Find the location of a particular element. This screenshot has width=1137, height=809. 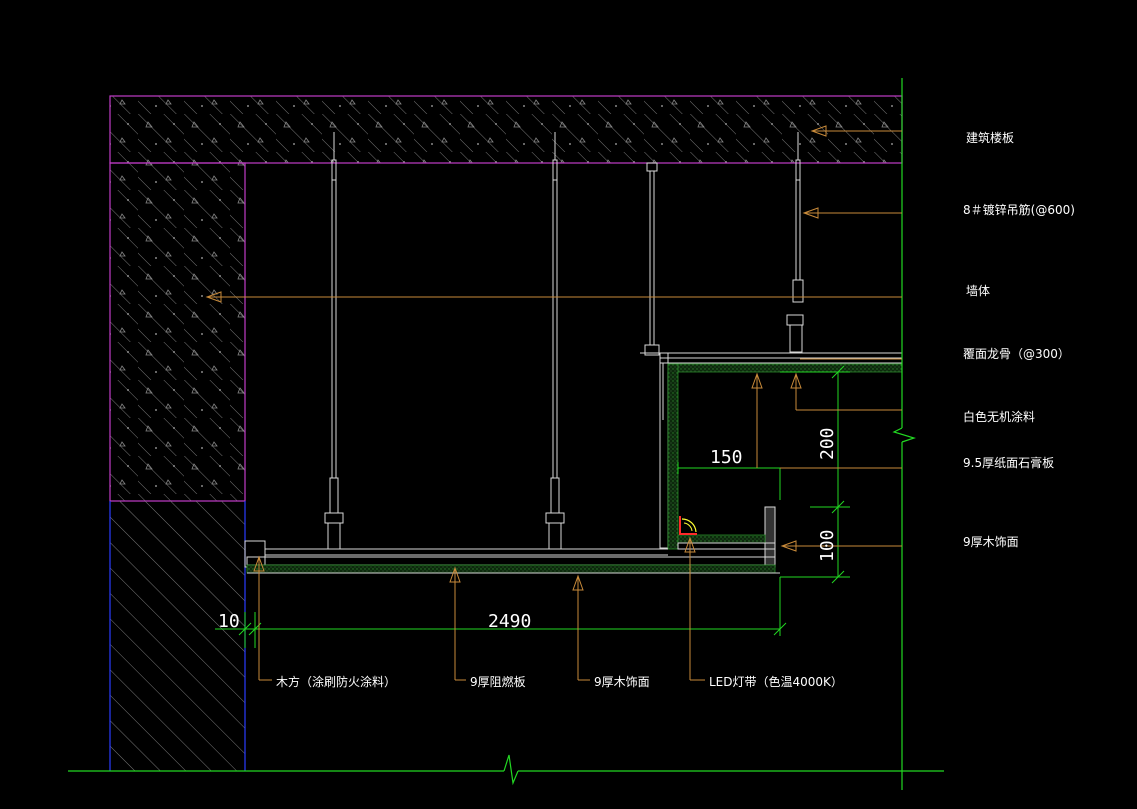

label-keel: 覆面龙骨（@300） is located at coordinates (1016, 354).